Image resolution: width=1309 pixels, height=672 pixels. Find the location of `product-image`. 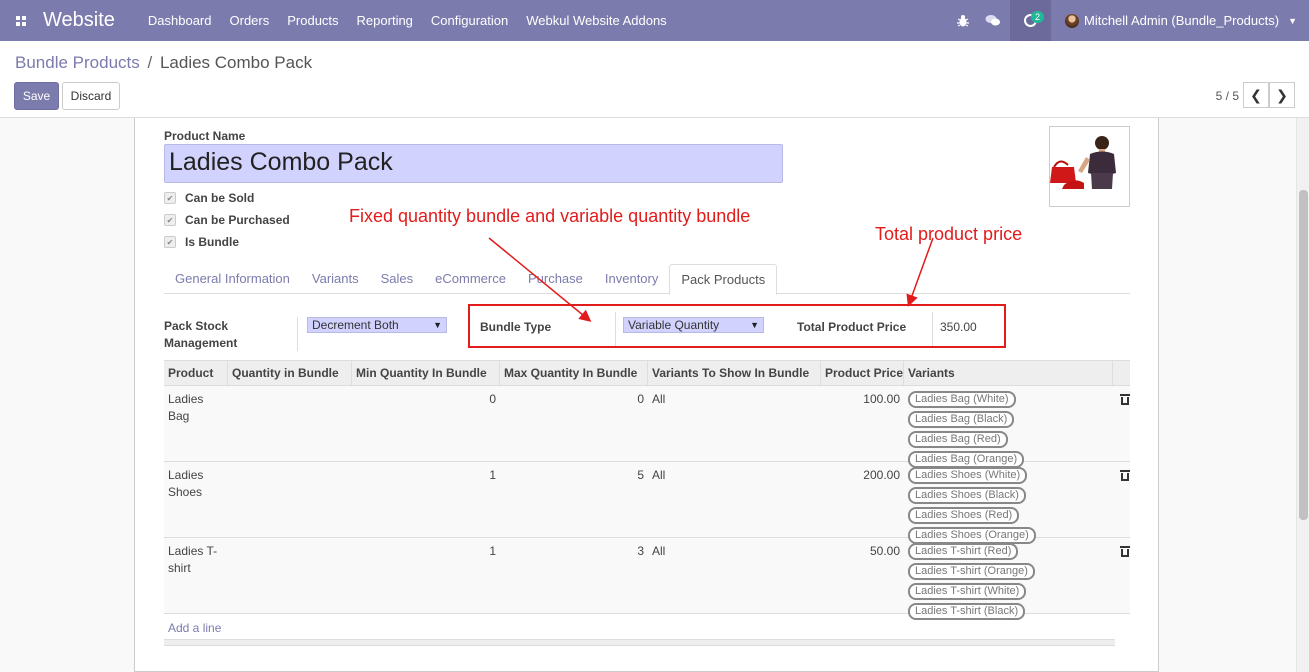

product-image is located at coordinates (1089, 166).